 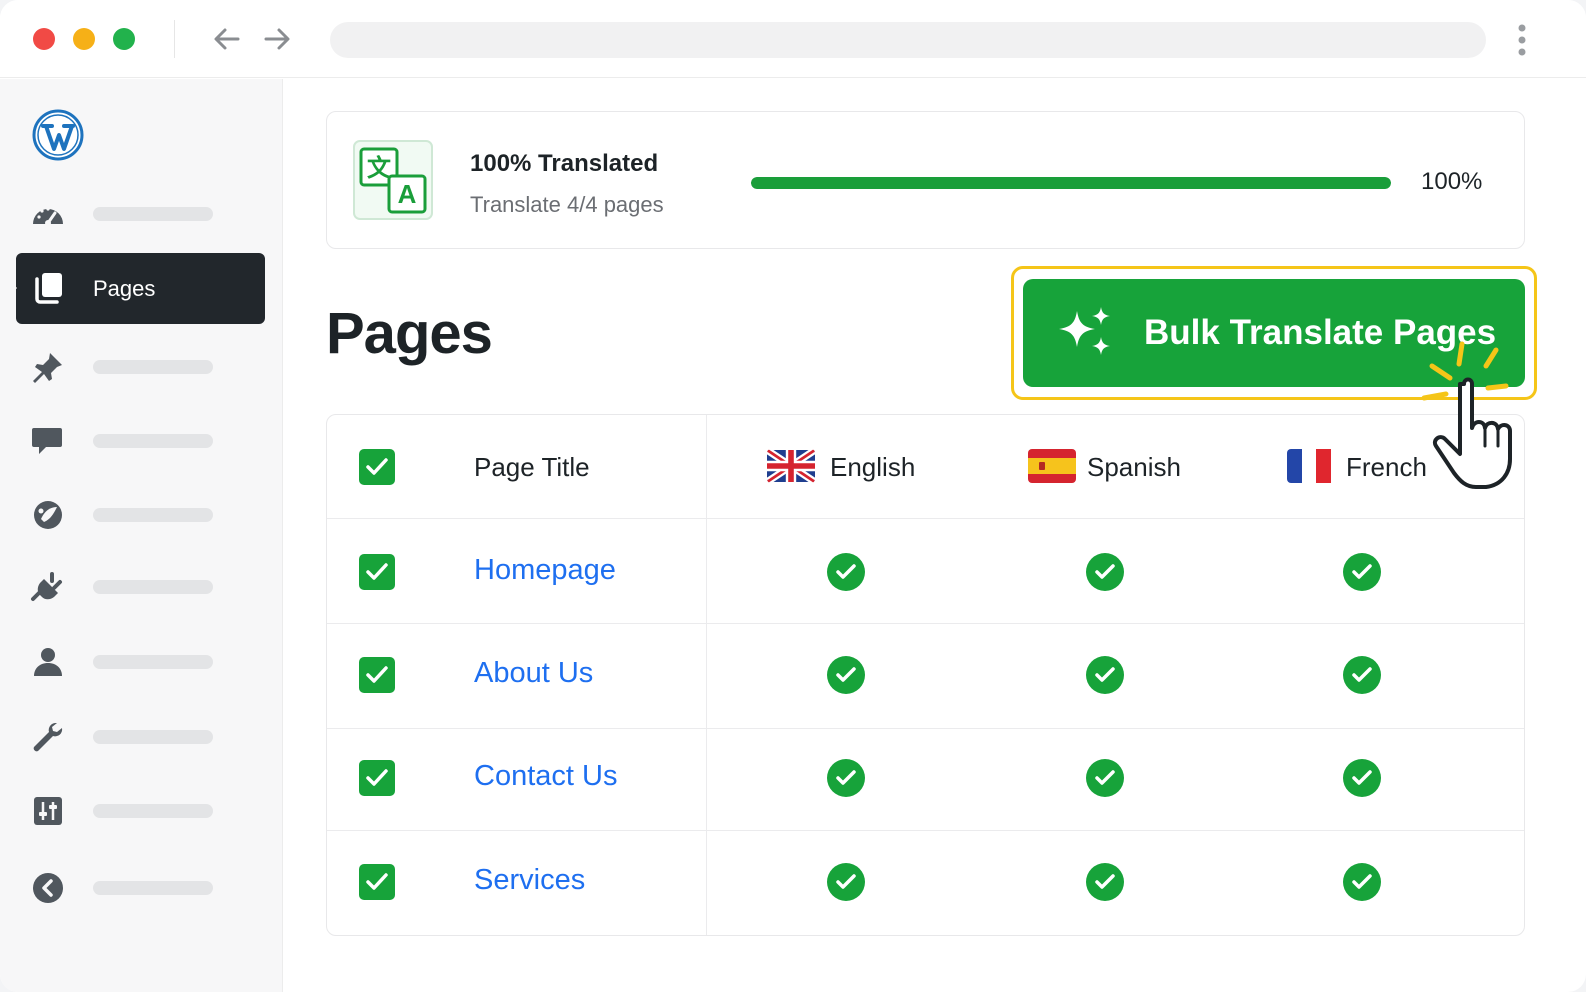 I want to click on titlebar-divider, so click(x=174, y=39).